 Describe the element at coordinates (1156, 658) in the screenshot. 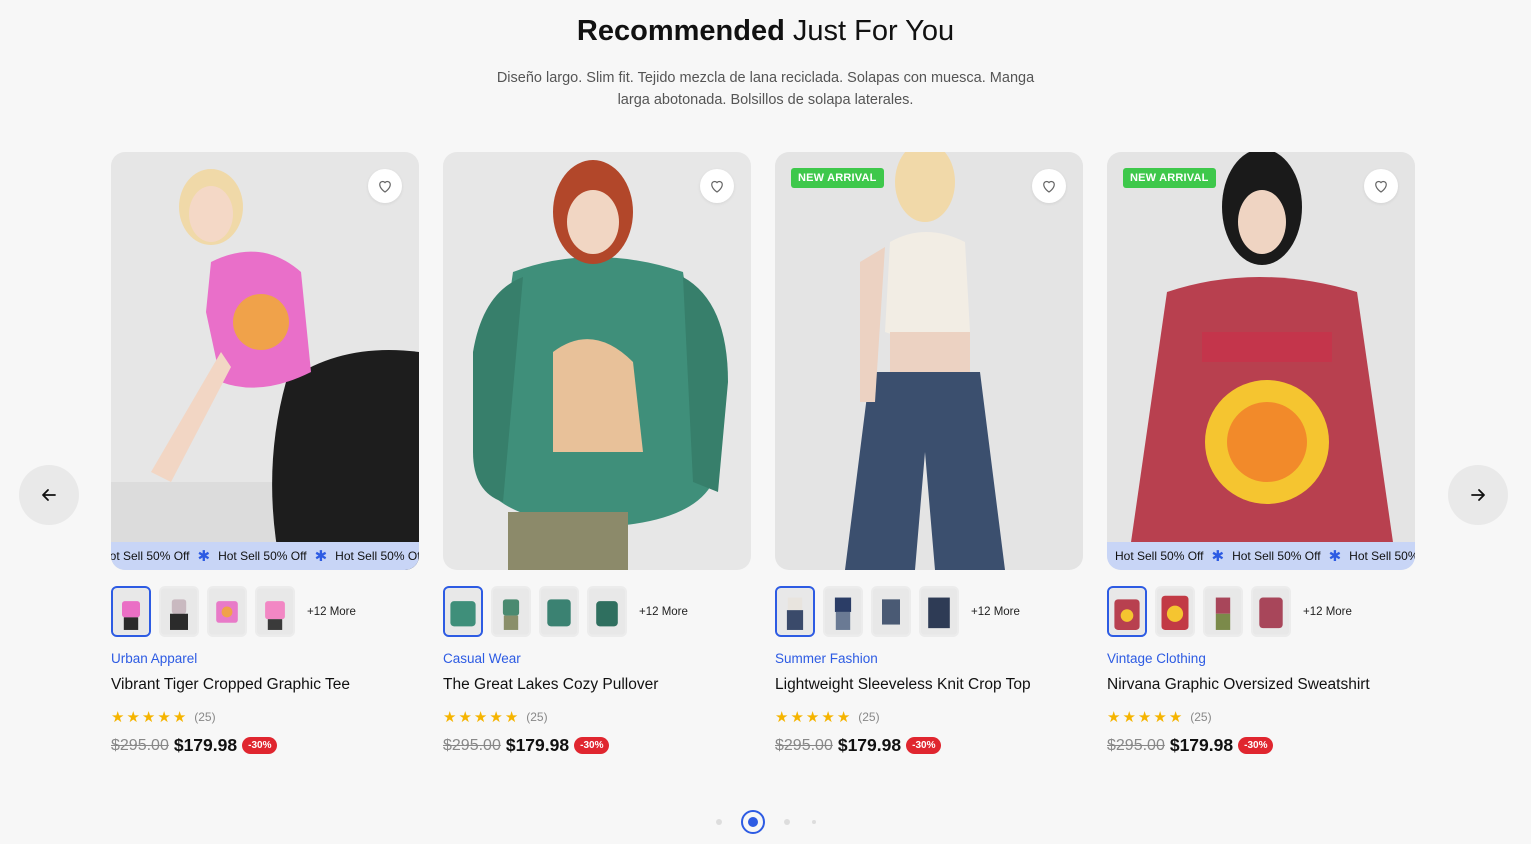

I see `product-brand: Vintage Clothing` at that location.